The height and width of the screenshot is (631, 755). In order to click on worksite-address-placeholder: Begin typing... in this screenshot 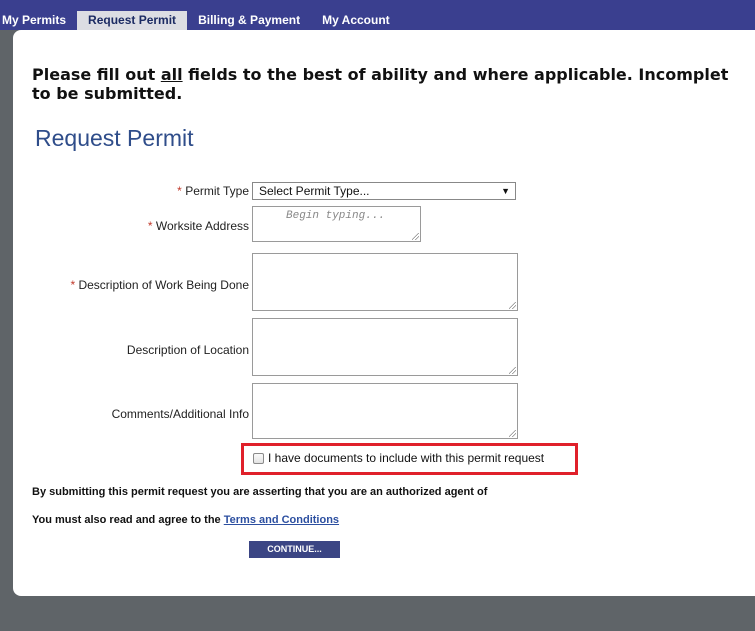, I will do `click(336, 216)`.